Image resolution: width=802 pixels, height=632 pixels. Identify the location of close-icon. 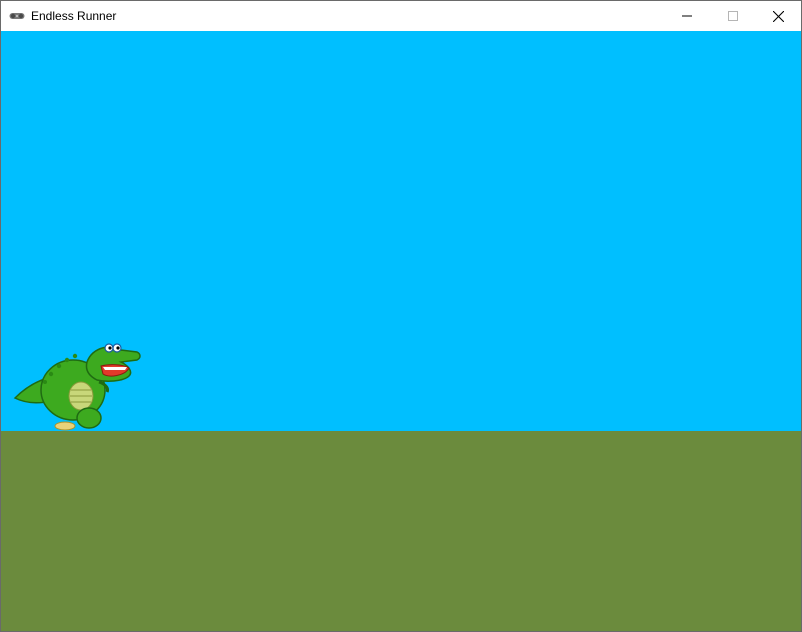
(778, 16).